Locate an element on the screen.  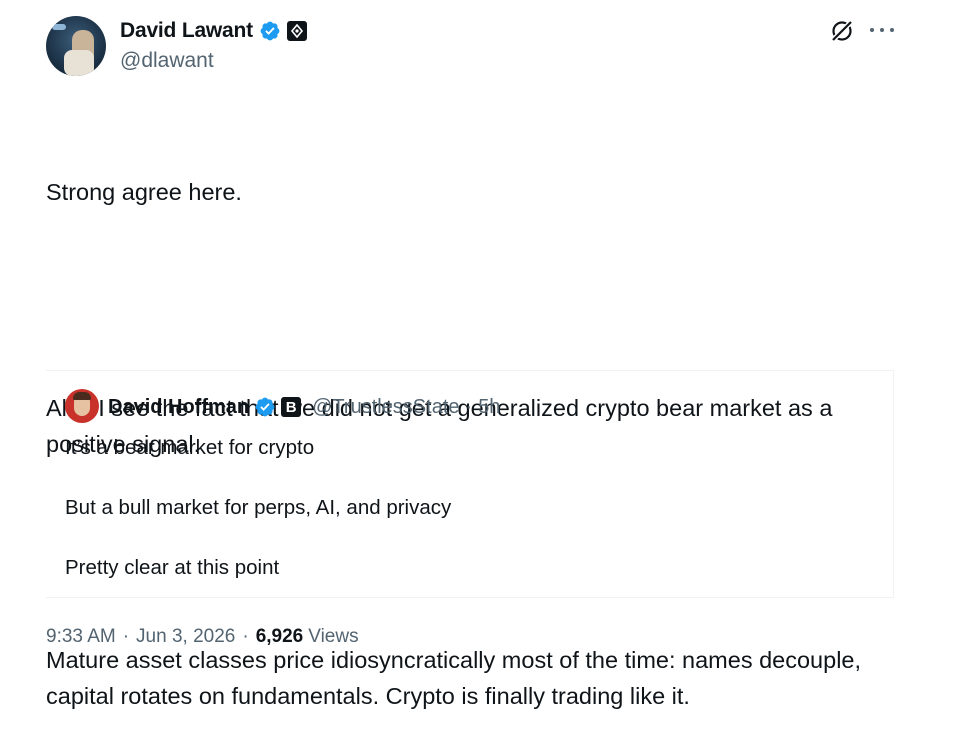
author-name-row: David Lawant is located at coordinates (213, 31).